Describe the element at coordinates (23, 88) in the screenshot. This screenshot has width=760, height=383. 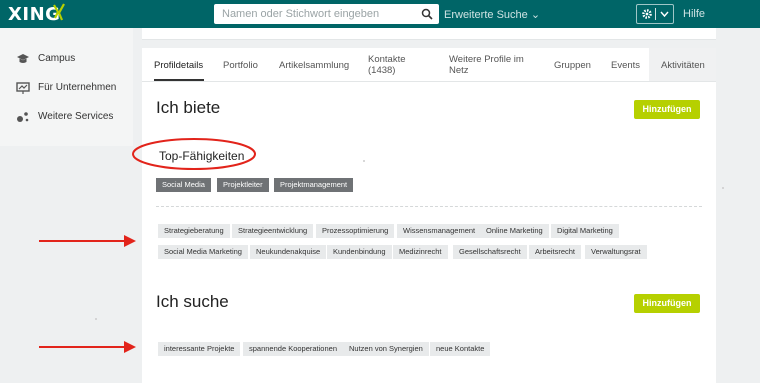
I see `presentation-icon` at that location.